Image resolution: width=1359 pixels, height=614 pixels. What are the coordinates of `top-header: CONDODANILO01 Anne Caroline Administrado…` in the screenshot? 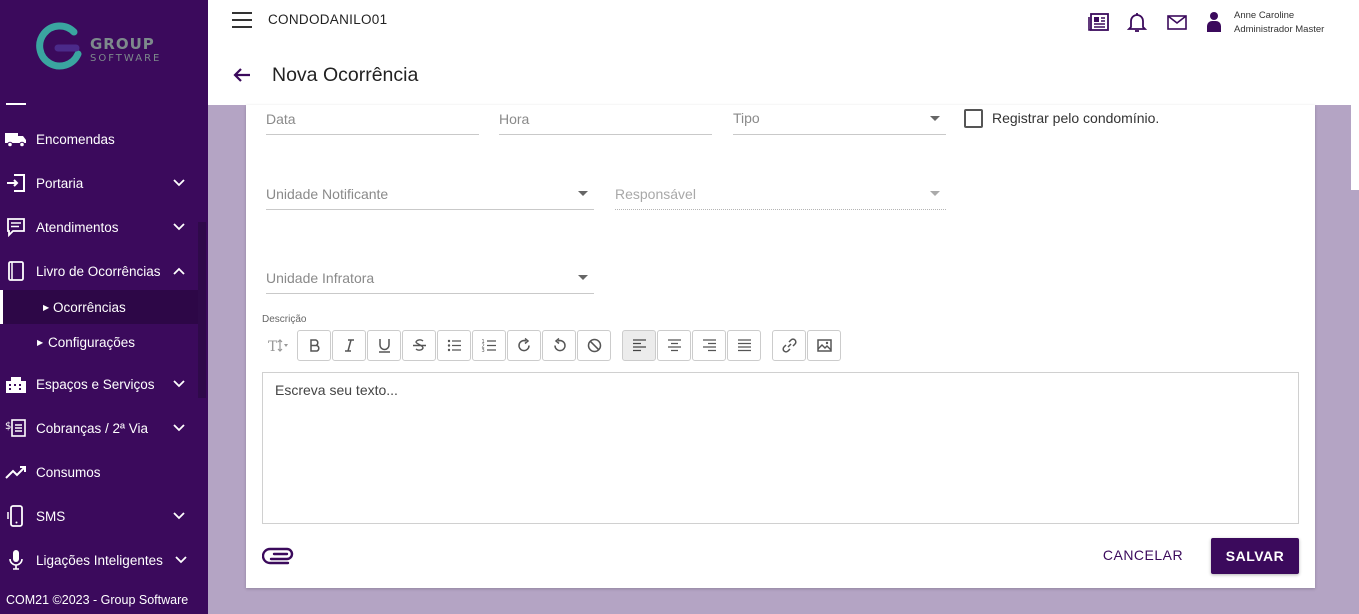 It's located at (783, 52).